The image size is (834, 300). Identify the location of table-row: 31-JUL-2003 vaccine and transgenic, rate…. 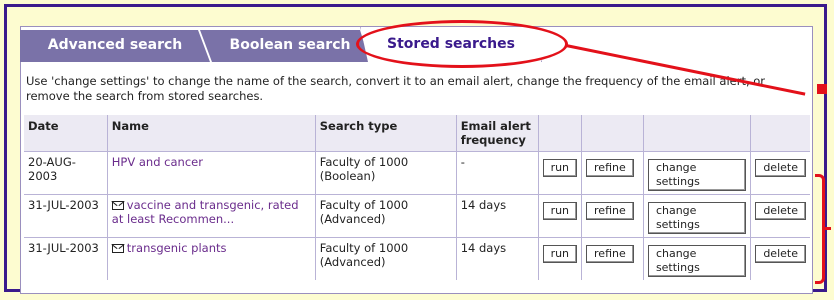
(417, 216).